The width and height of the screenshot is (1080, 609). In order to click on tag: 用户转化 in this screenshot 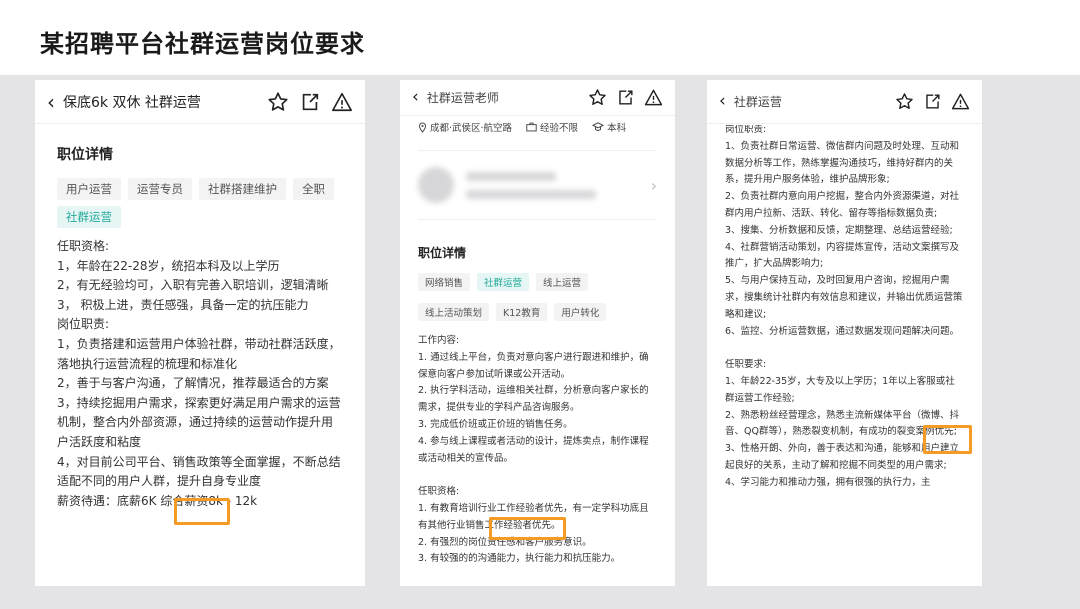, I will do `click(580, 312)`.